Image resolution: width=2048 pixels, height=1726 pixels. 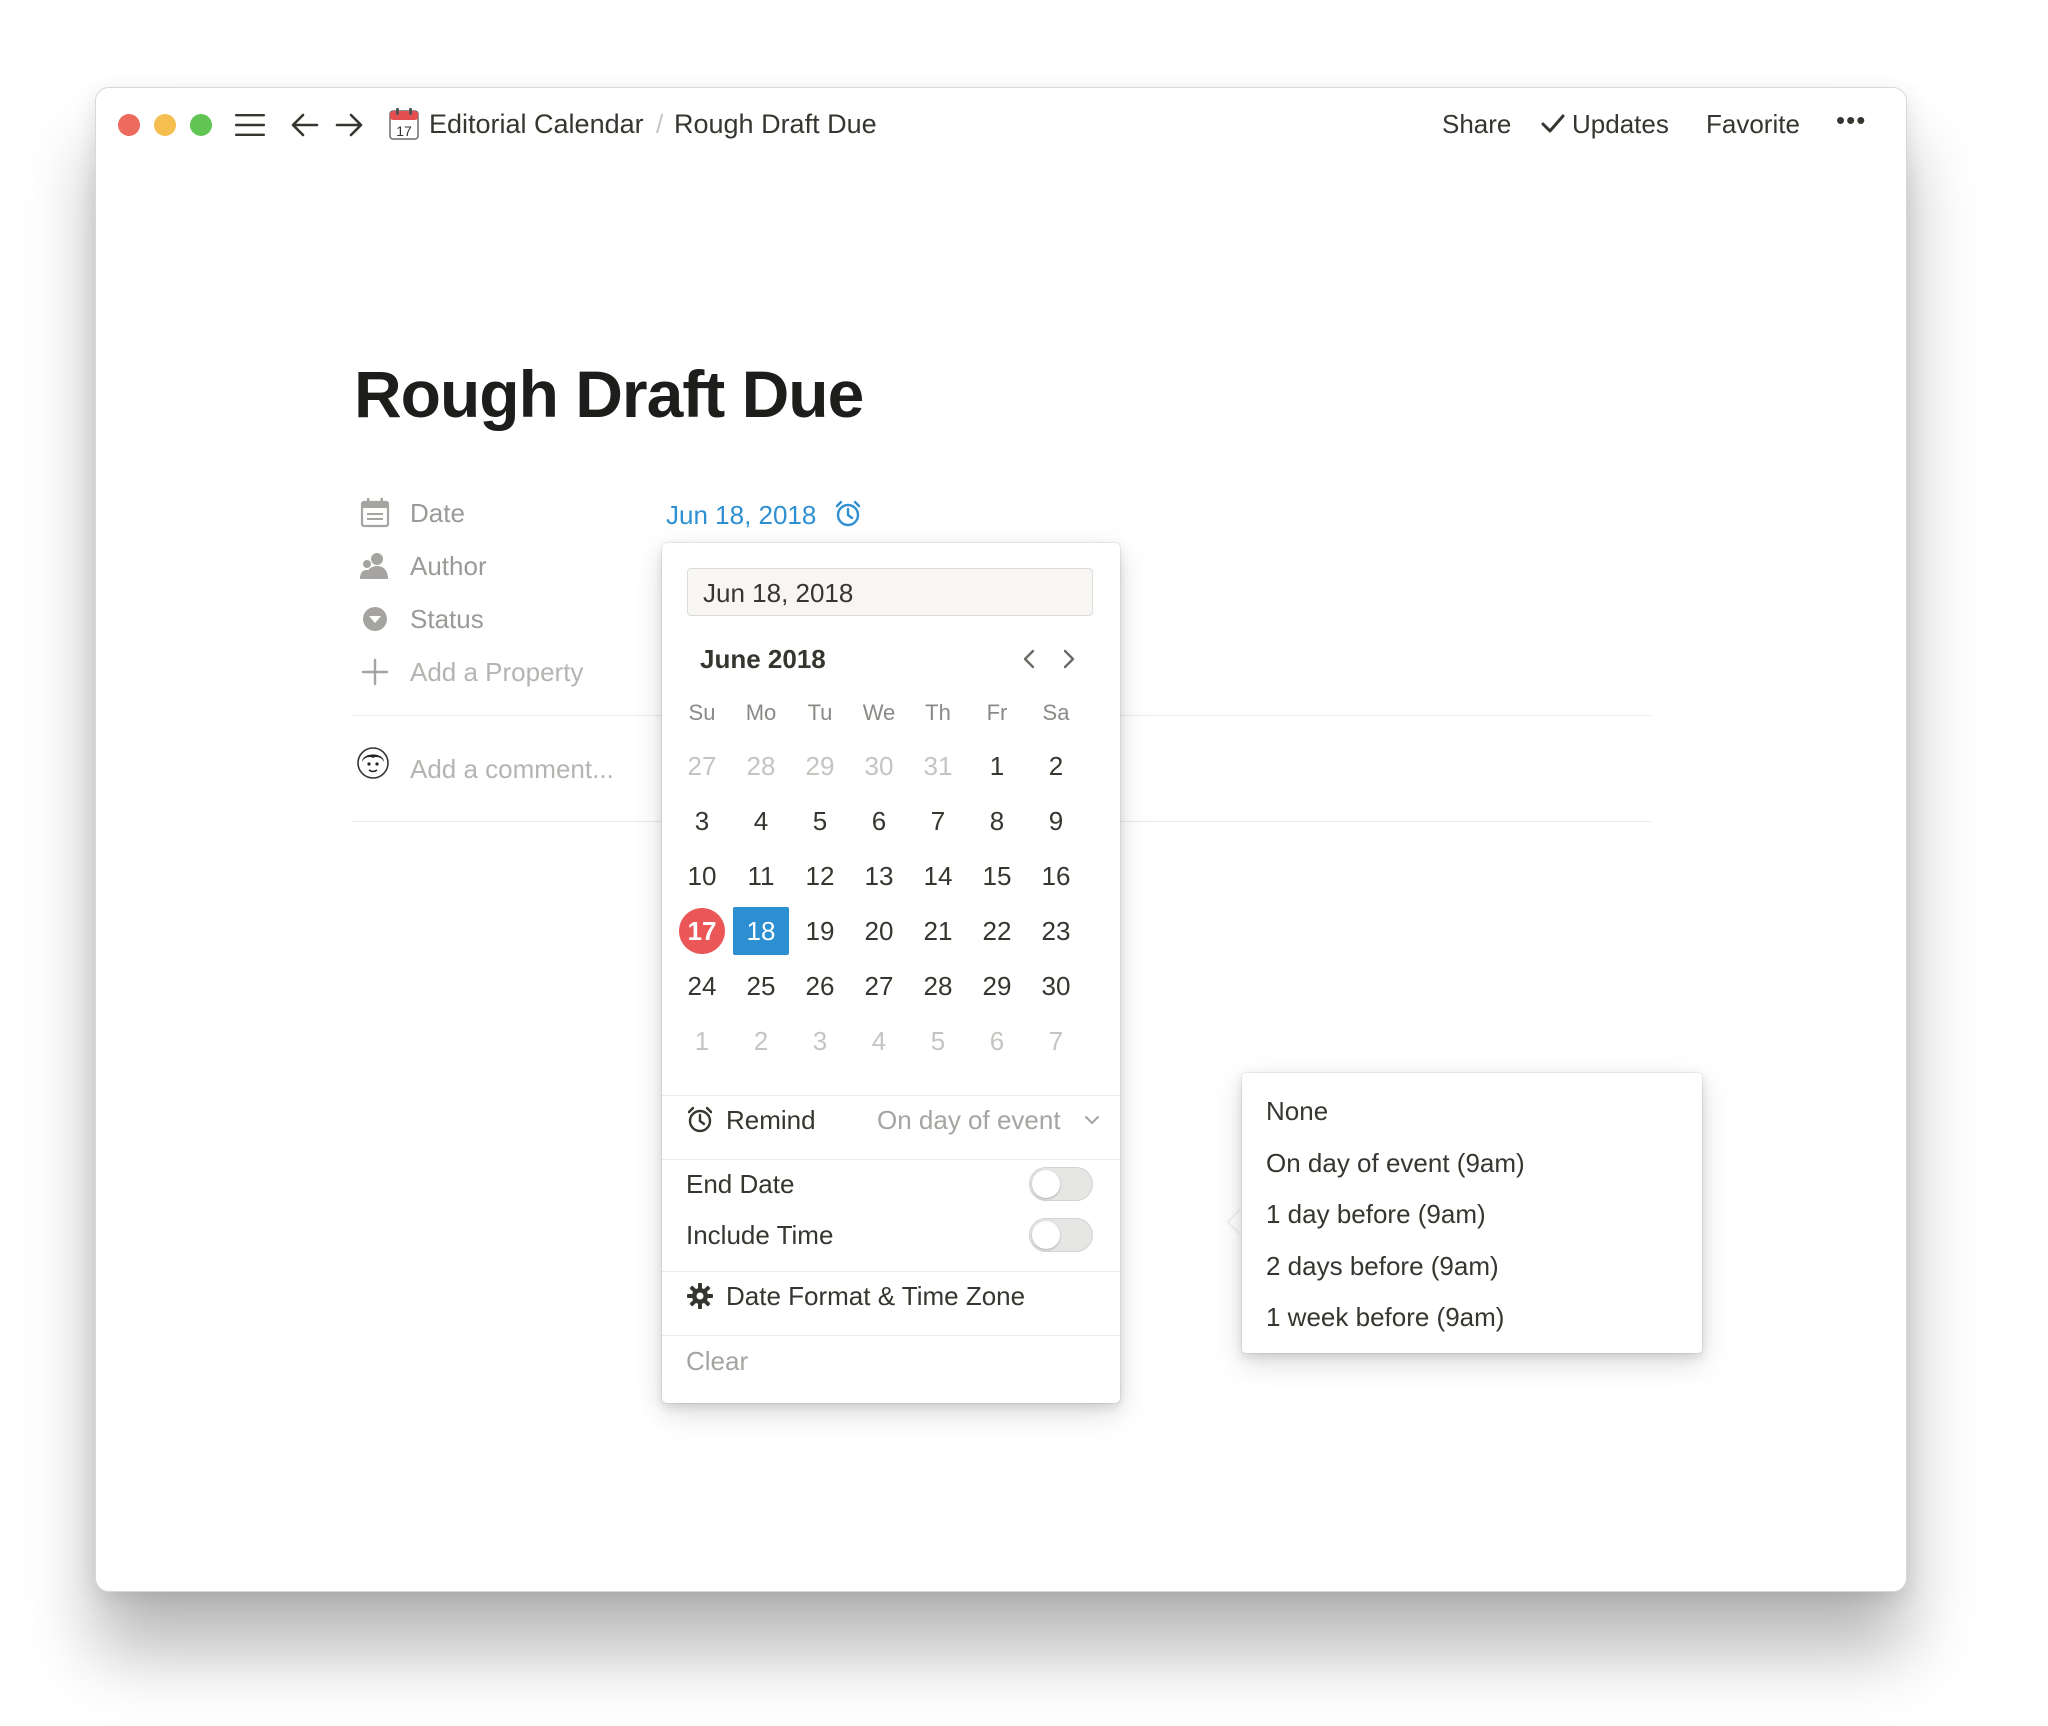 I want to click on chevron-down-icon, so click(x=1092, y=1120).